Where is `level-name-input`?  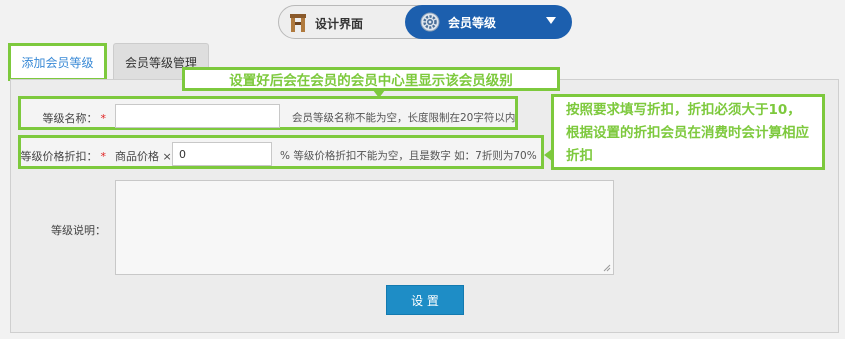 level-name-input is located at coordinates (197, 116).